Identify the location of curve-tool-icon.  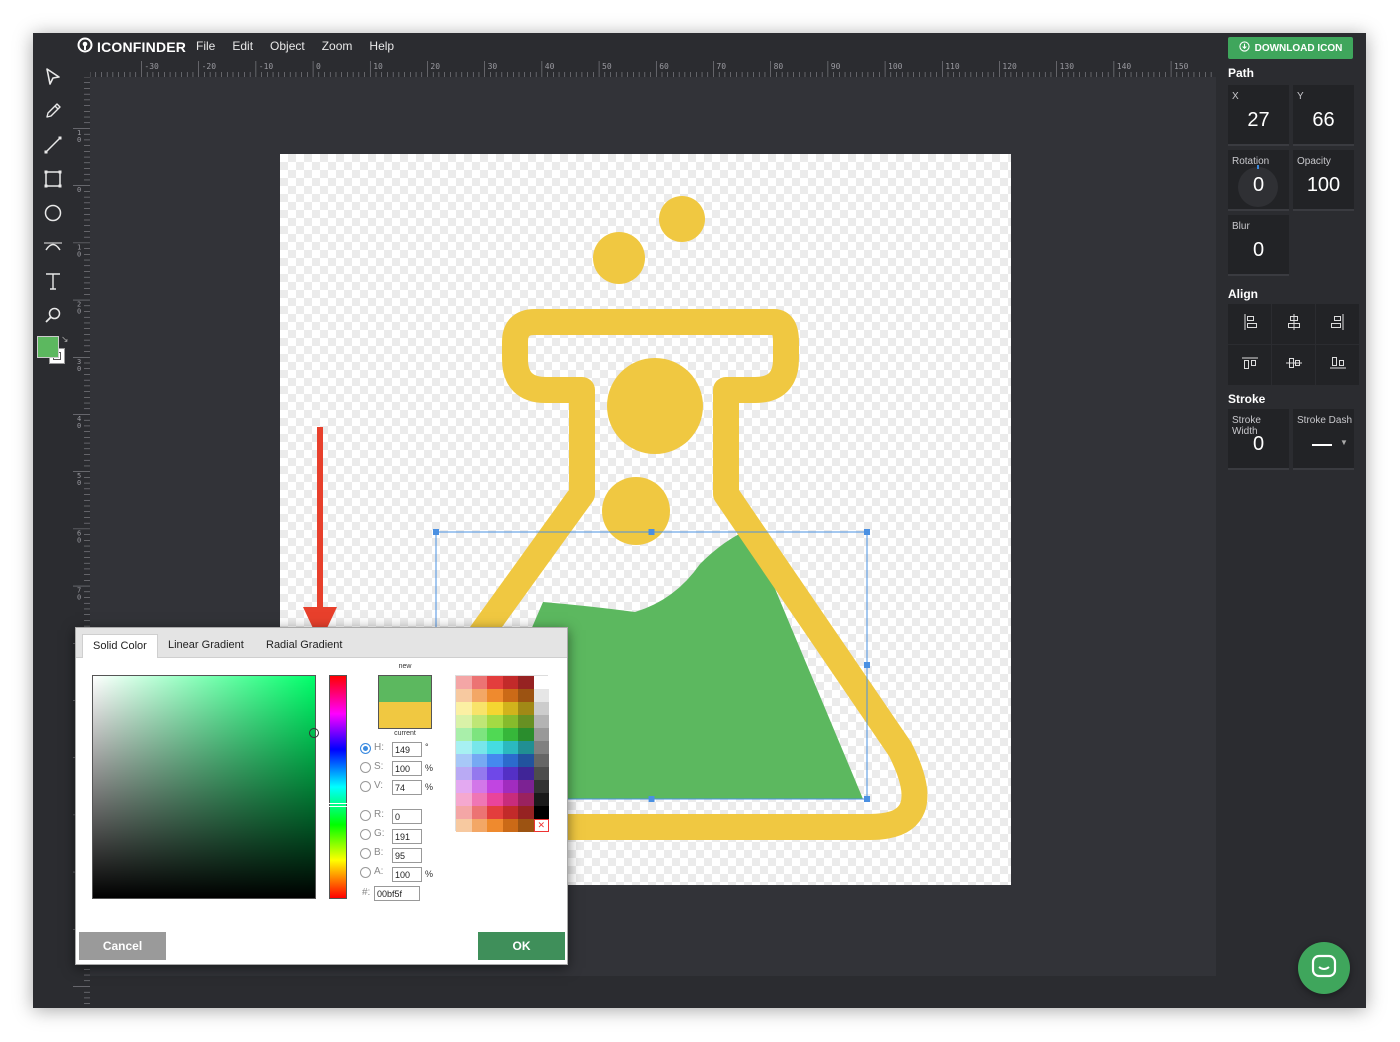
(53, 247).